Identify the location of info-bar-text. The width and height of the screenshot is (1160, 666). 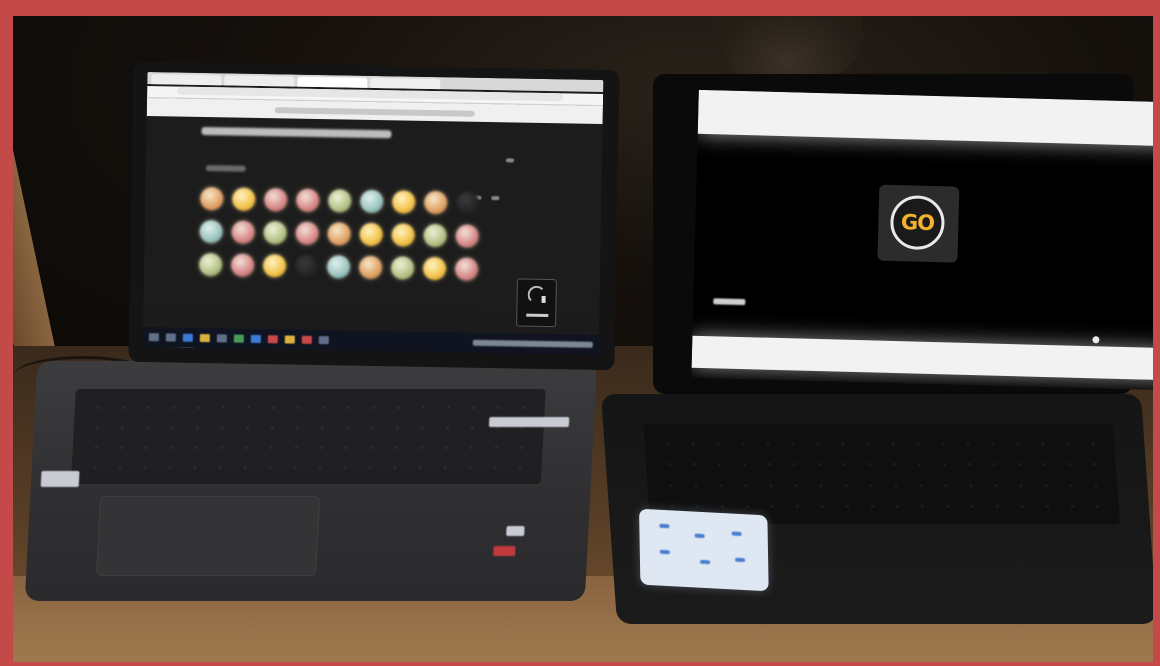
(374, 112).